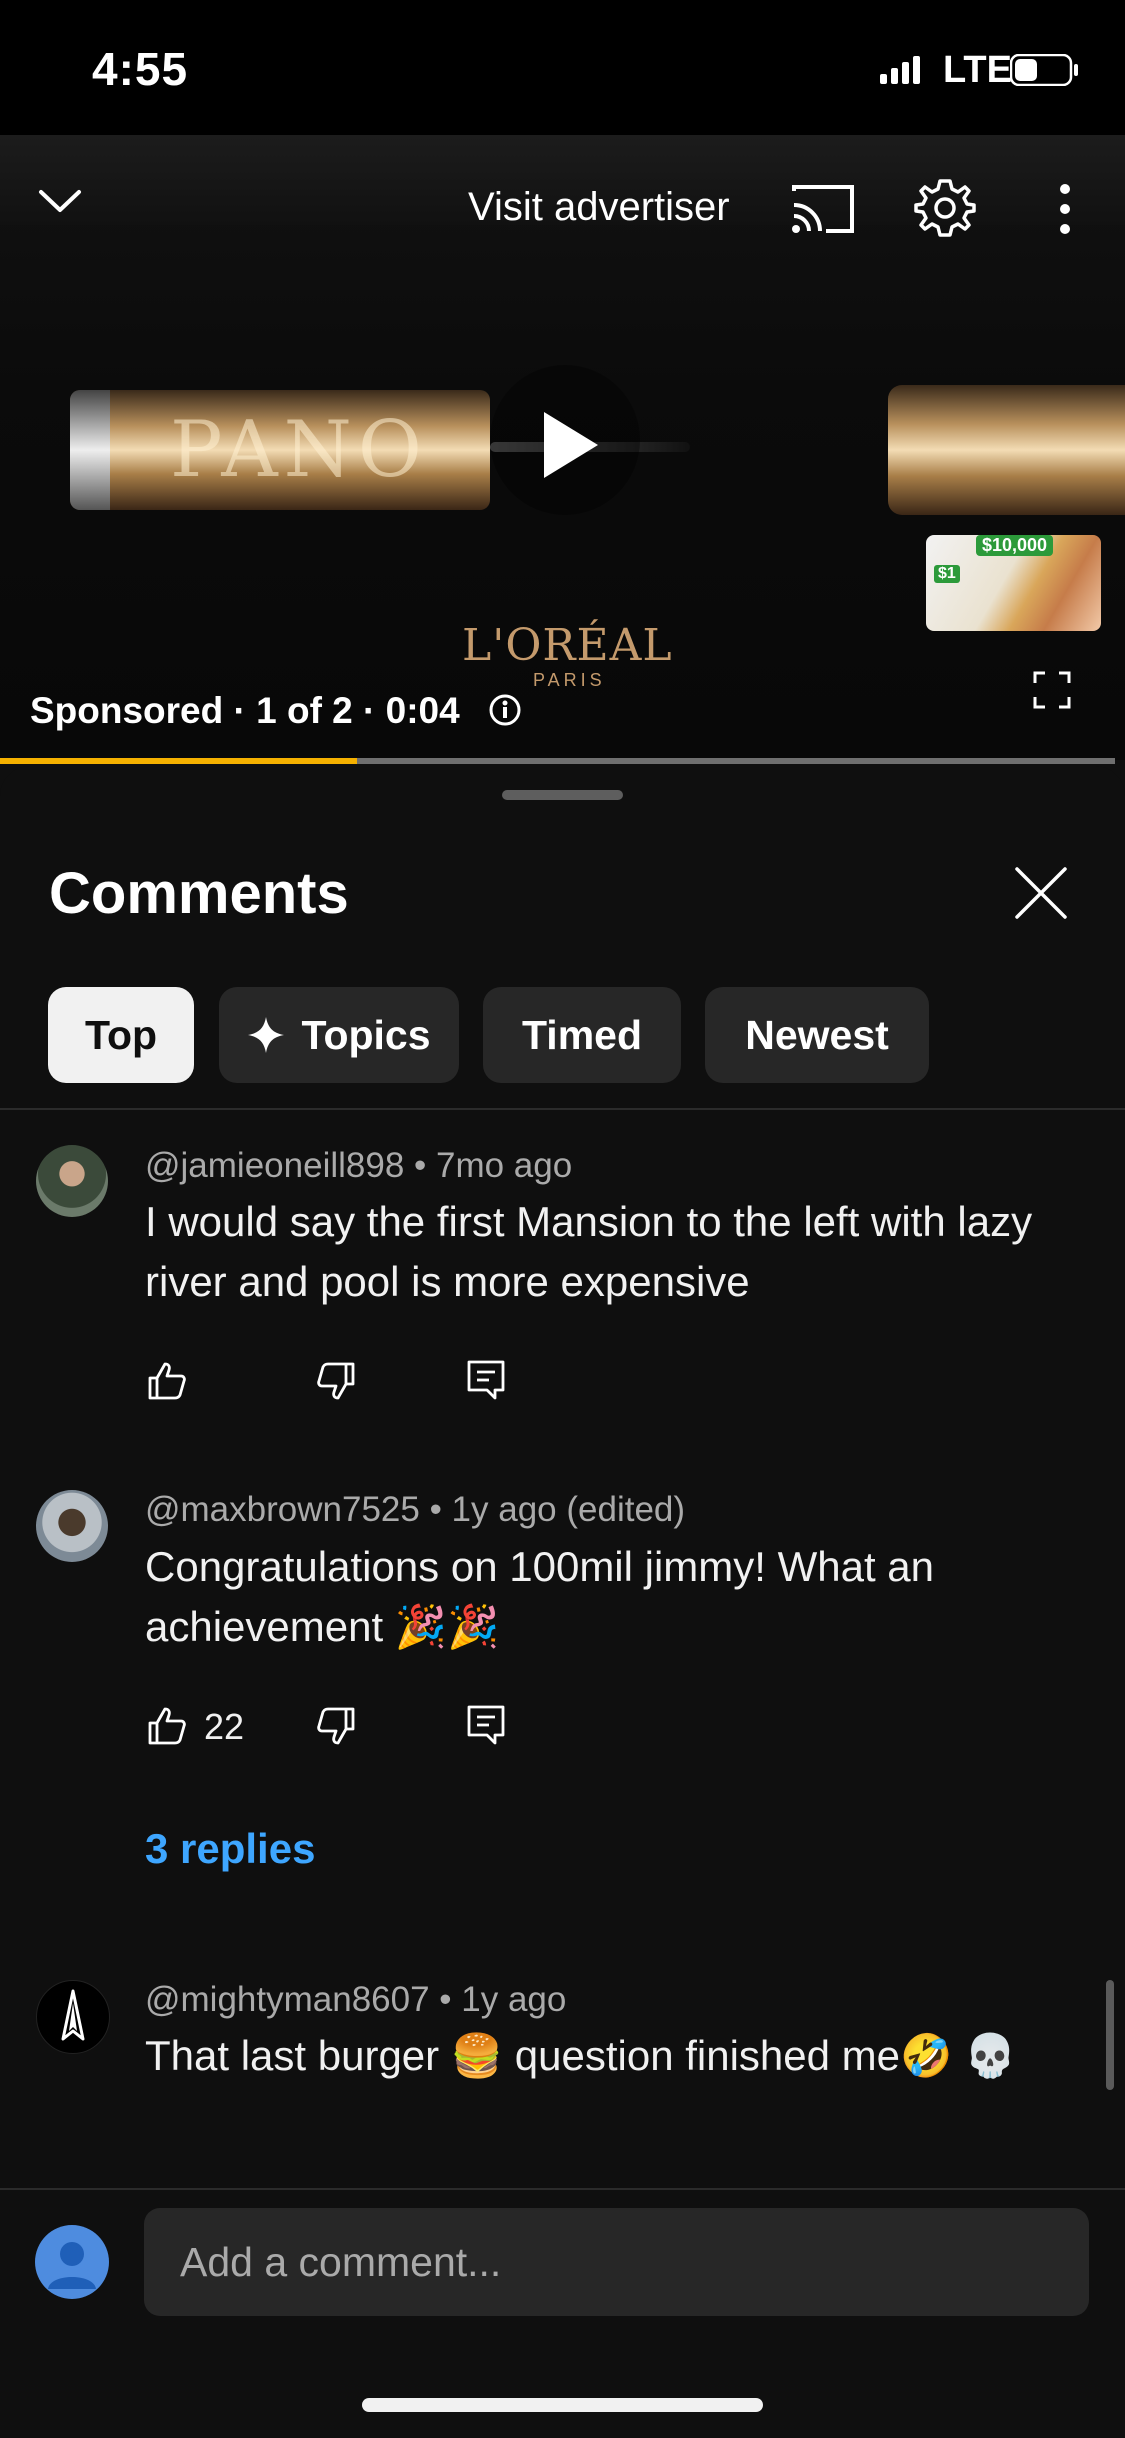 This screenshot has width=1125, height=2438. What do you see at coordinates (569, 680) in the screenshot?
I see `brand-subtitle: PARIS` at bounding box center [569, 680].